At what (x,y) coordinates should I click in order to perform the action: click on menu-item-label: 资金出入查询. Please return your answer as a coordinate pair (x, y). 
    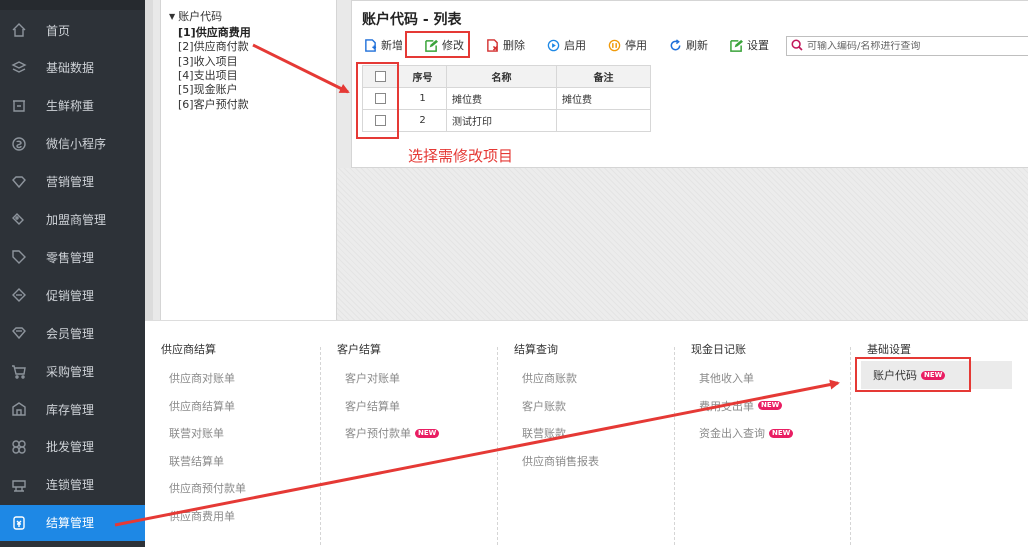
    Looking at the image, I should click on (732, 433).